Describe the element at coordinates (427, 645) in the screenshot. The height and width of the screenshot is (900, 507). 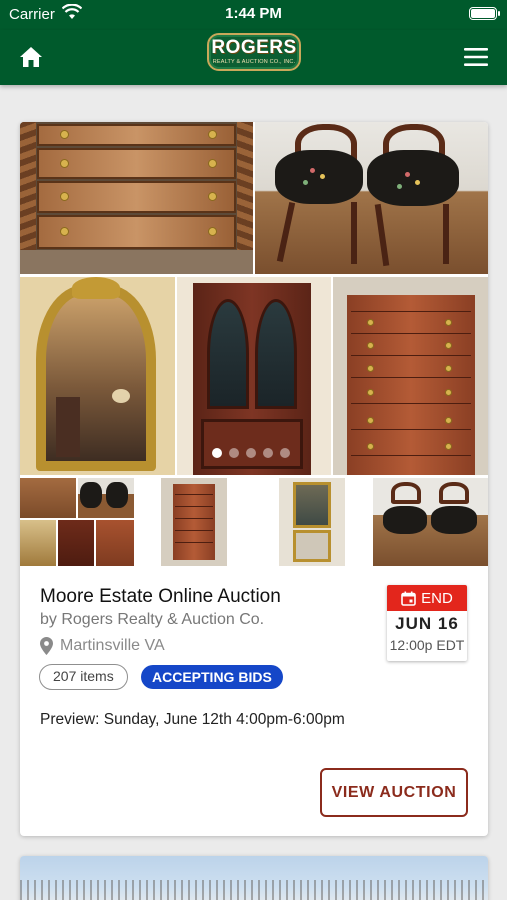
I see `end-time: 12:00p EDT` at that location.